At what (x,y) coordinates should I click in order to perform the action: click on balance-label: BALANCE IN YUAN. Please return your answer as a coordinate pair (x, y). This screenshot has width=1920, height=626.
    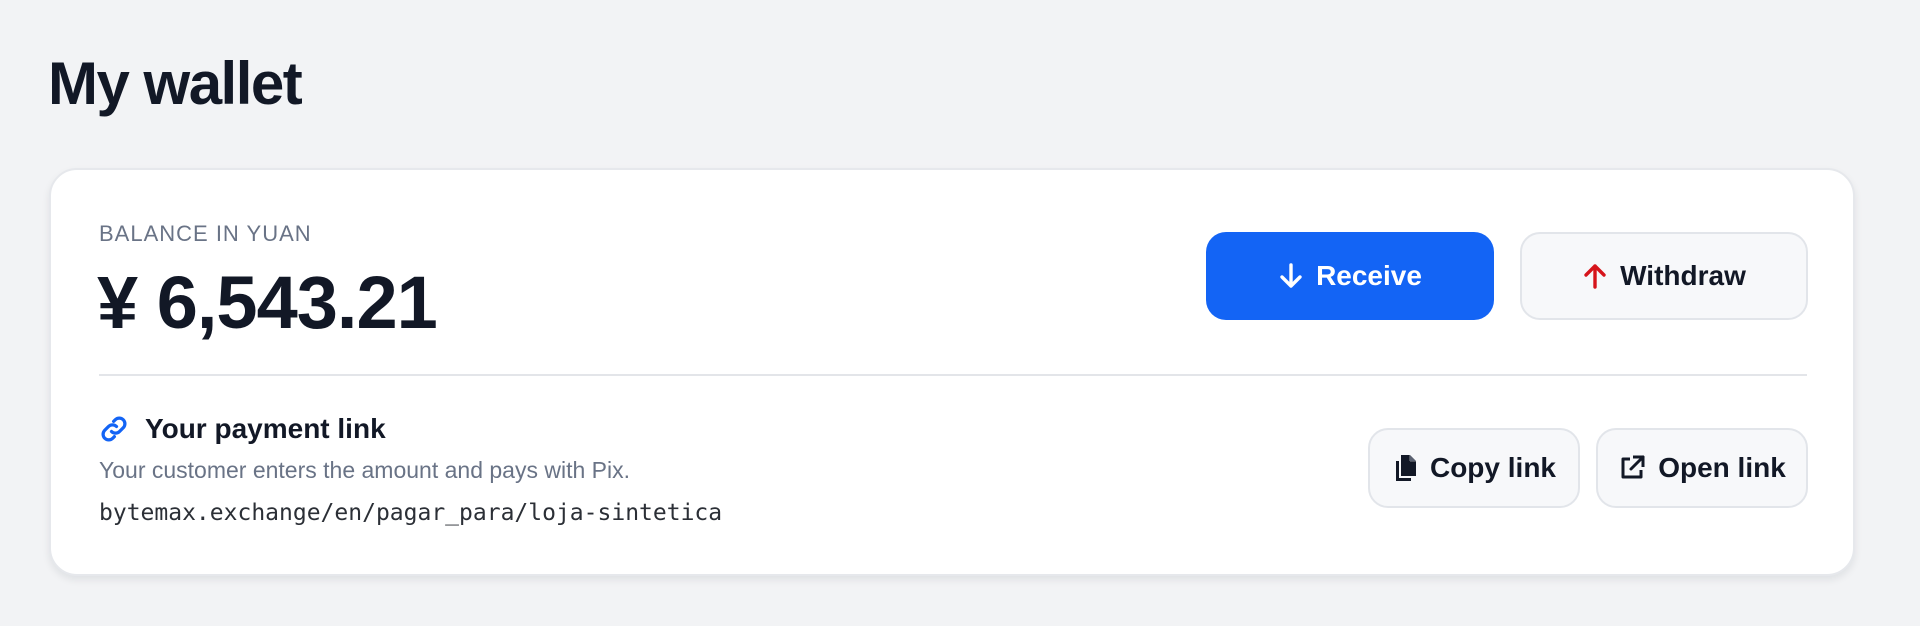
    Looking at the image, I should click on (205, 233).